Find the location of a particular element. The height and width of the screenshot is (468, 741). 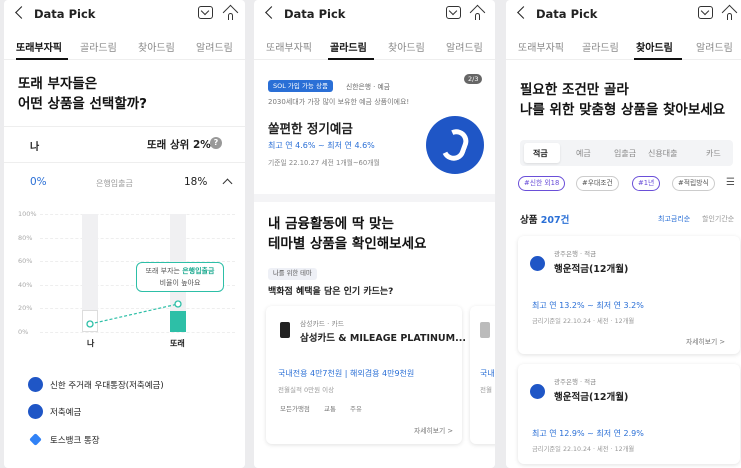

category-tab: 입출금 is located at coordinates (625, 153).